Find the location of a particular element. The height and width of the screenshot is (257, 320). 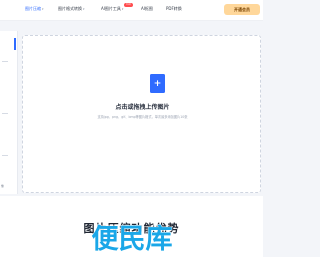

plus-icon: + is located at coordinates (157, 84).